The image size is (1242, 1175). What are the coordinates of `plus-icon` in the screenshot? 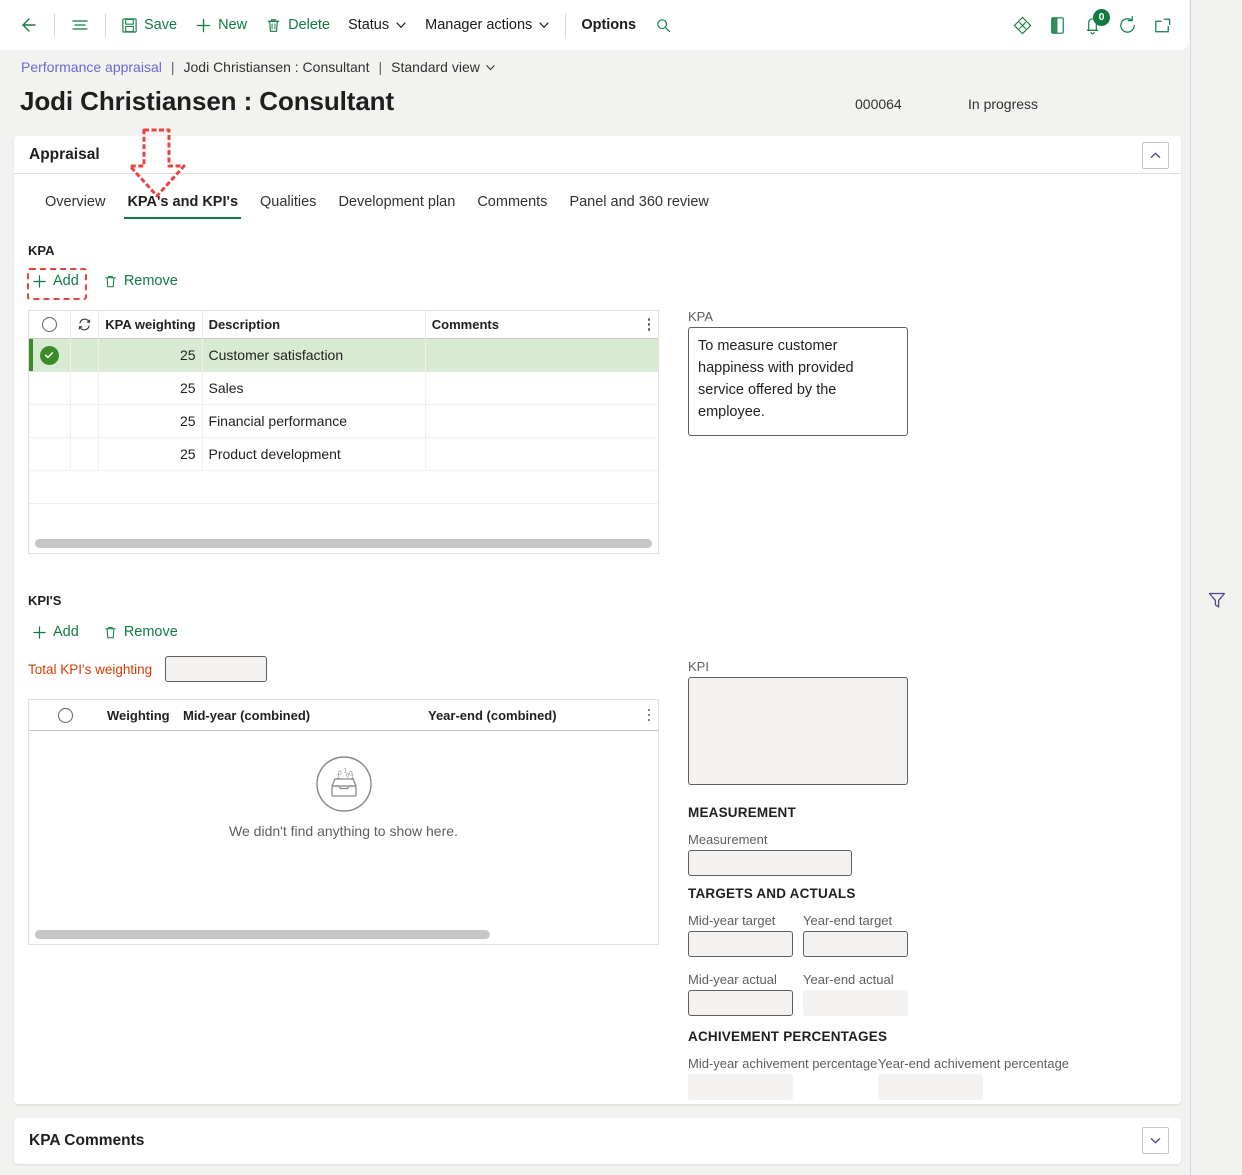 It's located at (39, 281).